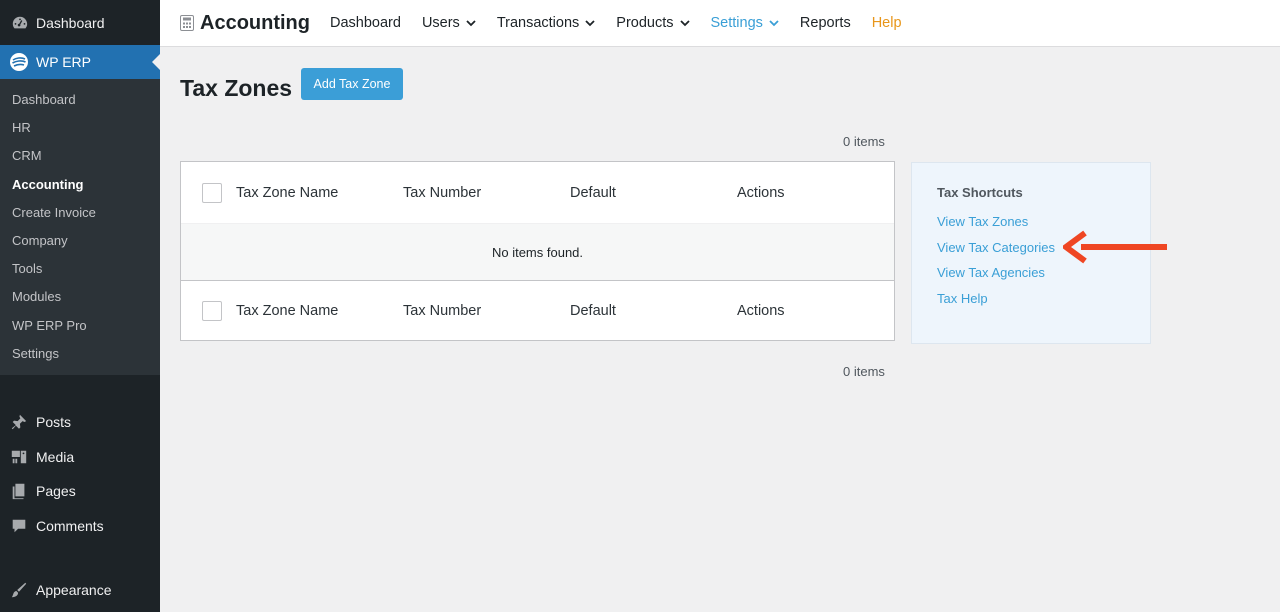 Image resolution: width=1280 pixels, height=612 pixels. Describe the element at coordinates (442, 193) in the screenshot. I see `column-header-tax-number: Tax Number` at that location.